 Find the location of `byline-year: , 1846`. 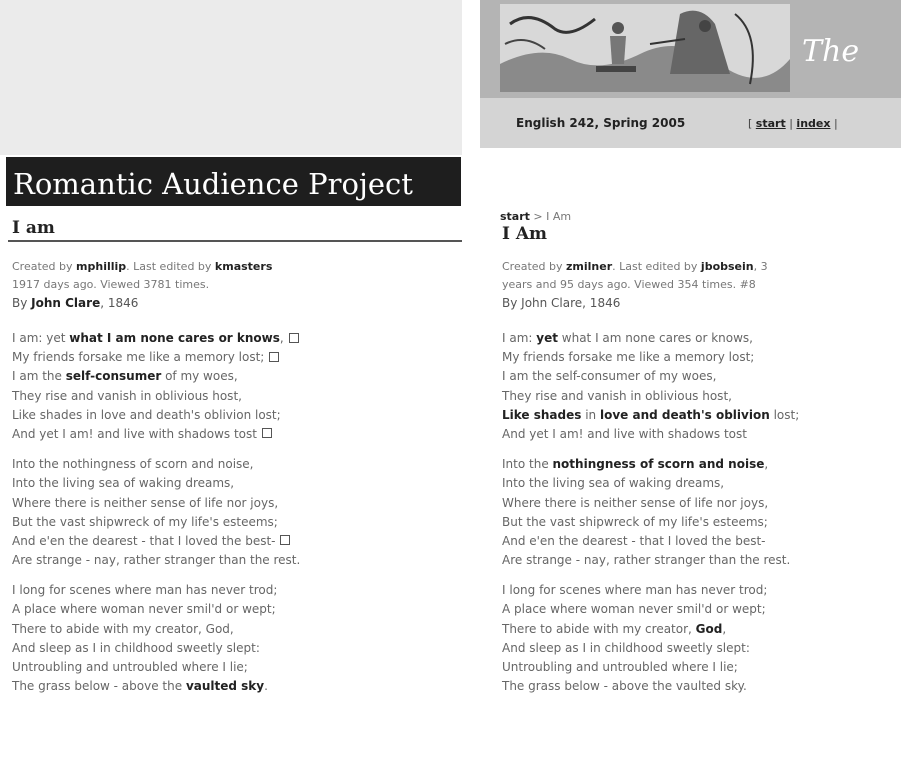

byline-year: , 1846 is located at coordinates (119, 303).